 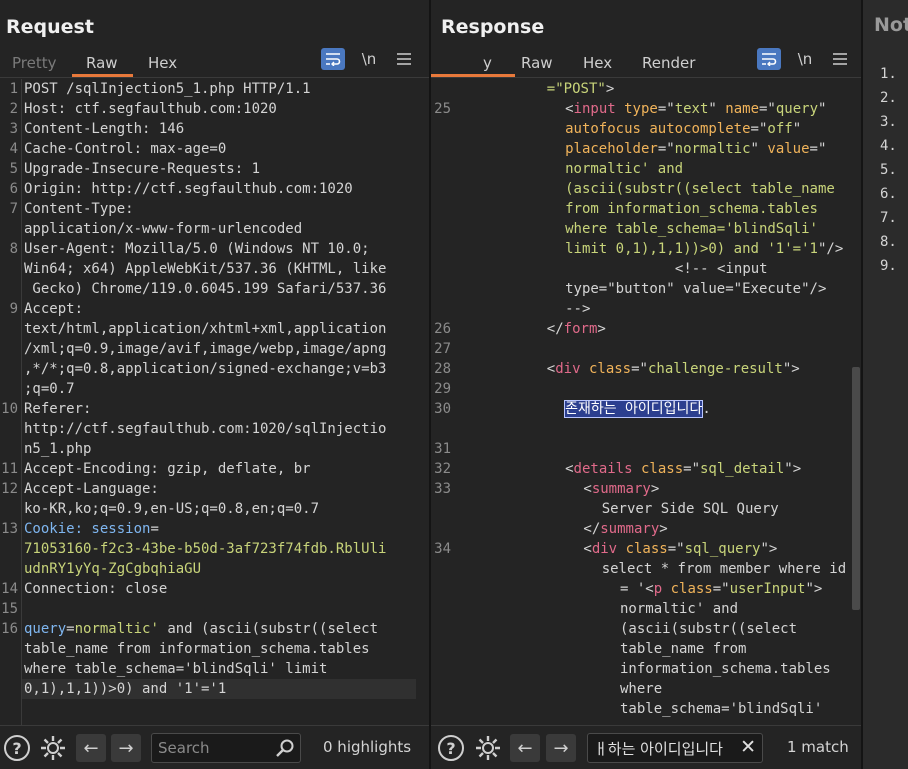 I want to click on response-menu-button, so click(x=840, y=59).